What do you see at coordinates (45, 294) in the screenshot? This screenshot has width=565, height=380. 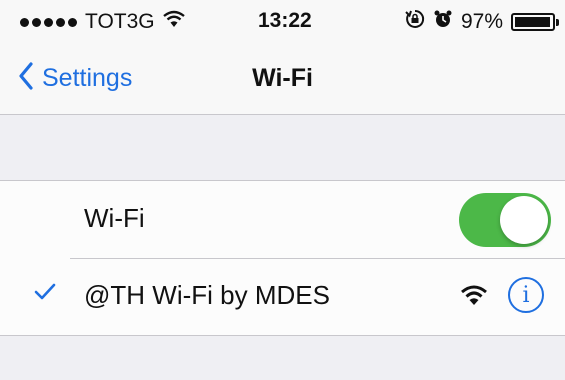 I see `checkmark-icon` at bounding box center [45, 294].